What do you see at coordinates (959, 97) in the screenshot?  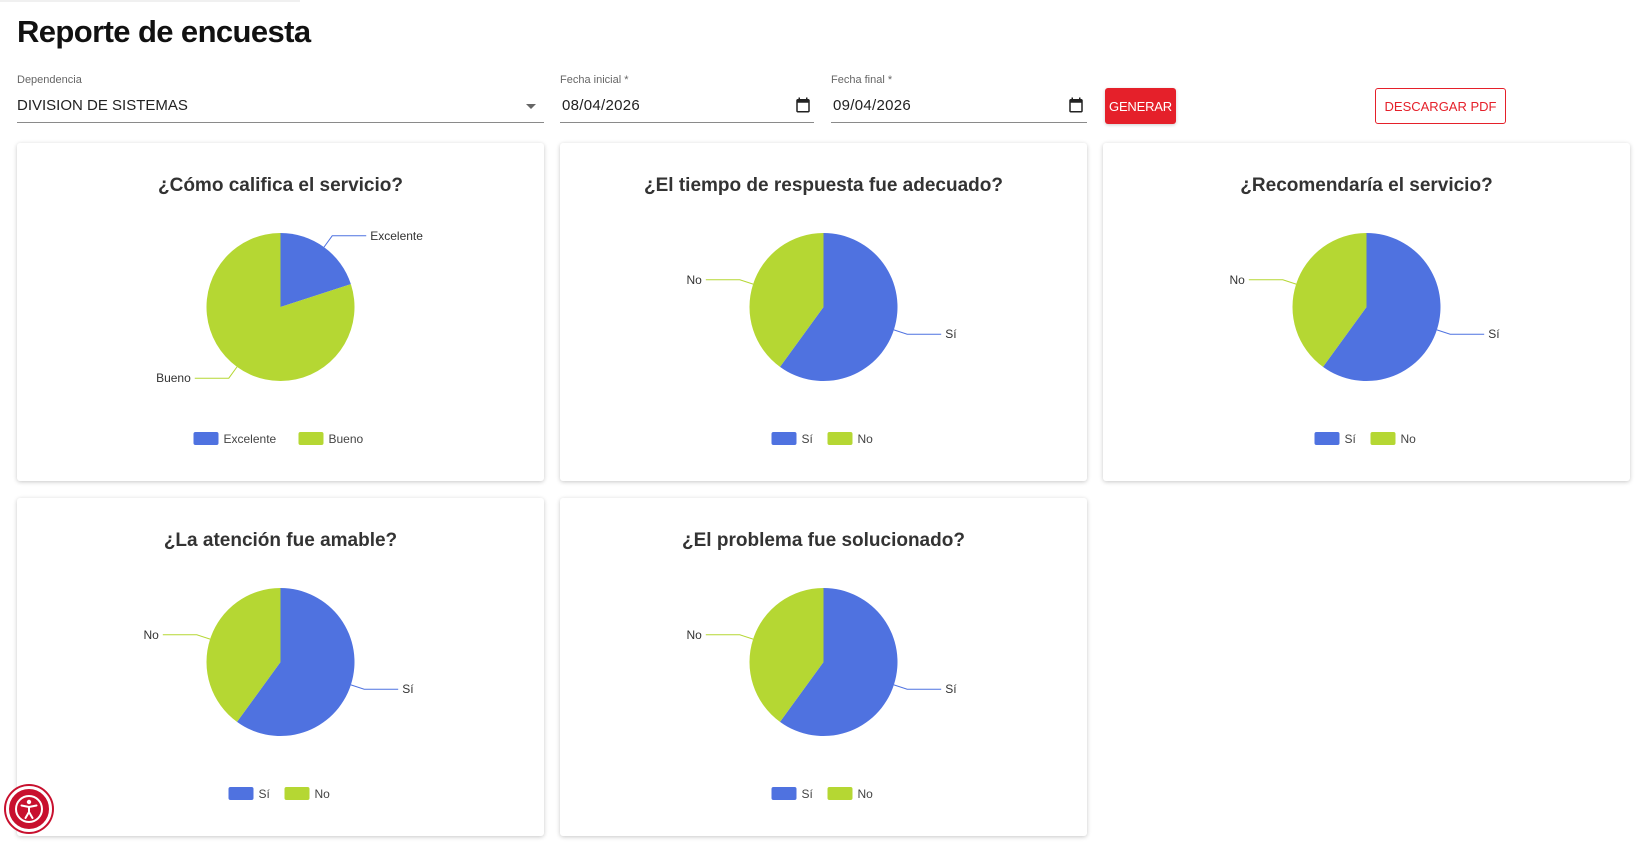 I see `fecha-final-input: Fecha final * 09/04/2026` at bounding box center [959, 97].